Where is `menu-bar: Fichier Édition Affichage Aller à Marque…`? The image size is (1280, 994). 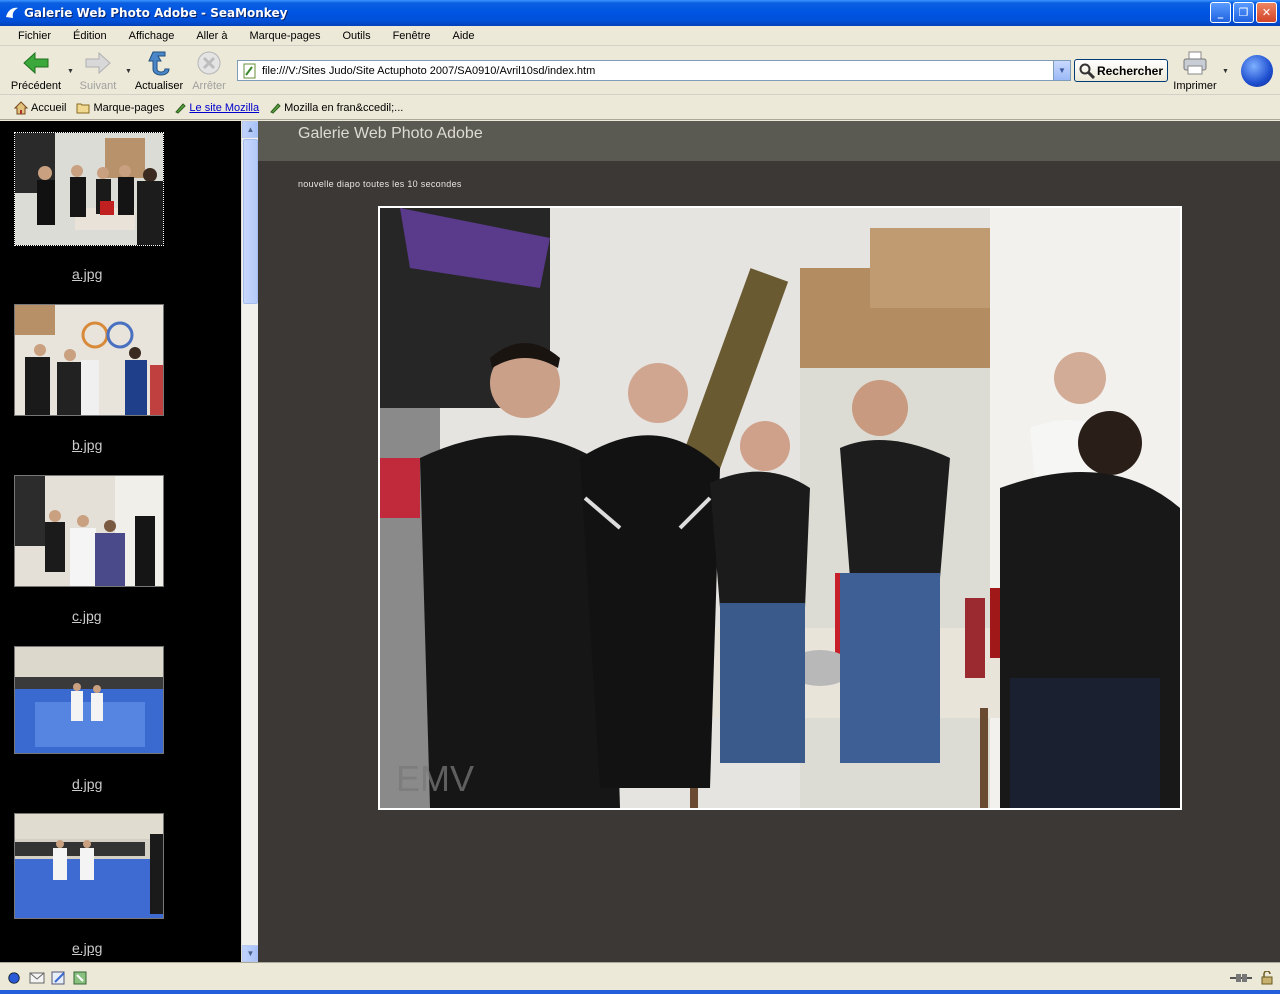 menu-bar: Fichier Édition Affichage Aller à Marque… is located at coordinates (640, 36).